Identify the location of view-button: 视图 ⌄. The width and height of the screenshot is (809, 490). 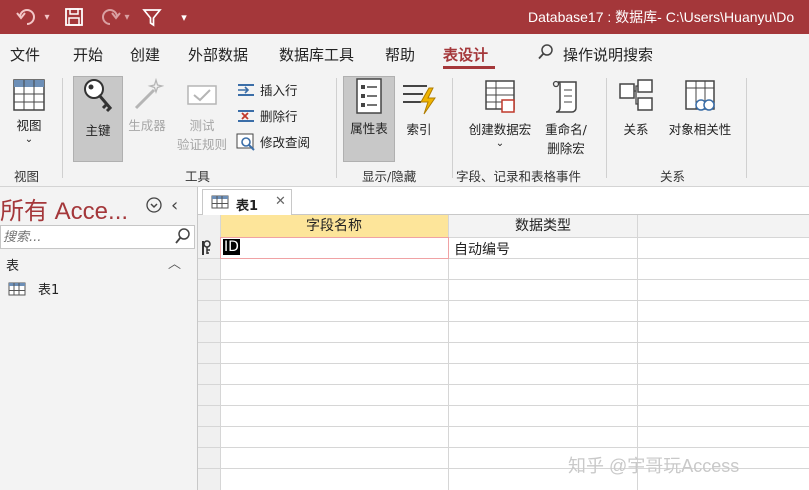
(29, 118).